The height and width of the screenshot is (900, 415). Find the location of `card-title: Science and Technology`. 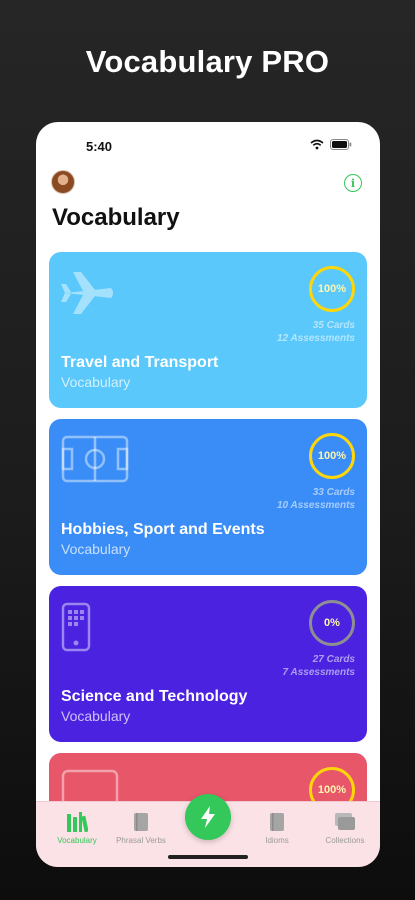

card-title: Science and Technology is located at coordinates (154, 696).